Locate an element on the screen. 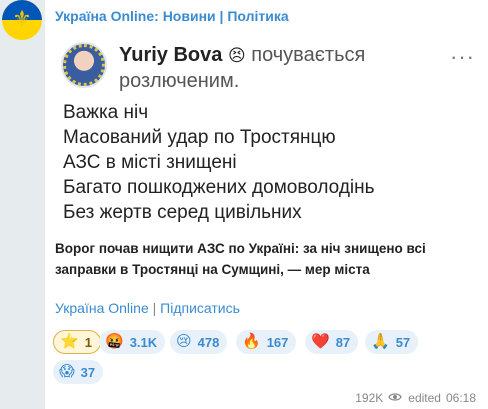 This screenshot has width=488, height=409. folded-hands-icon: 🙏 is located at coordinates (380, 341).